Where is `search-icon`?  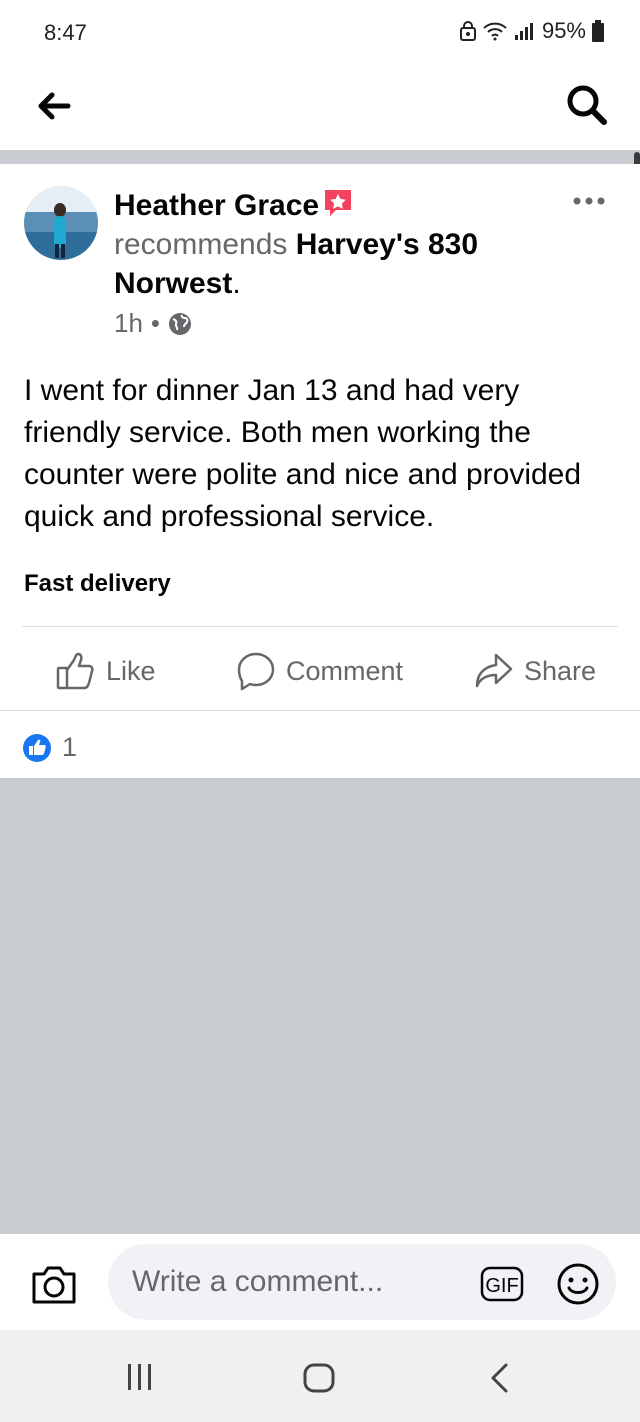
search-icon is located at coordinates (587, 105).